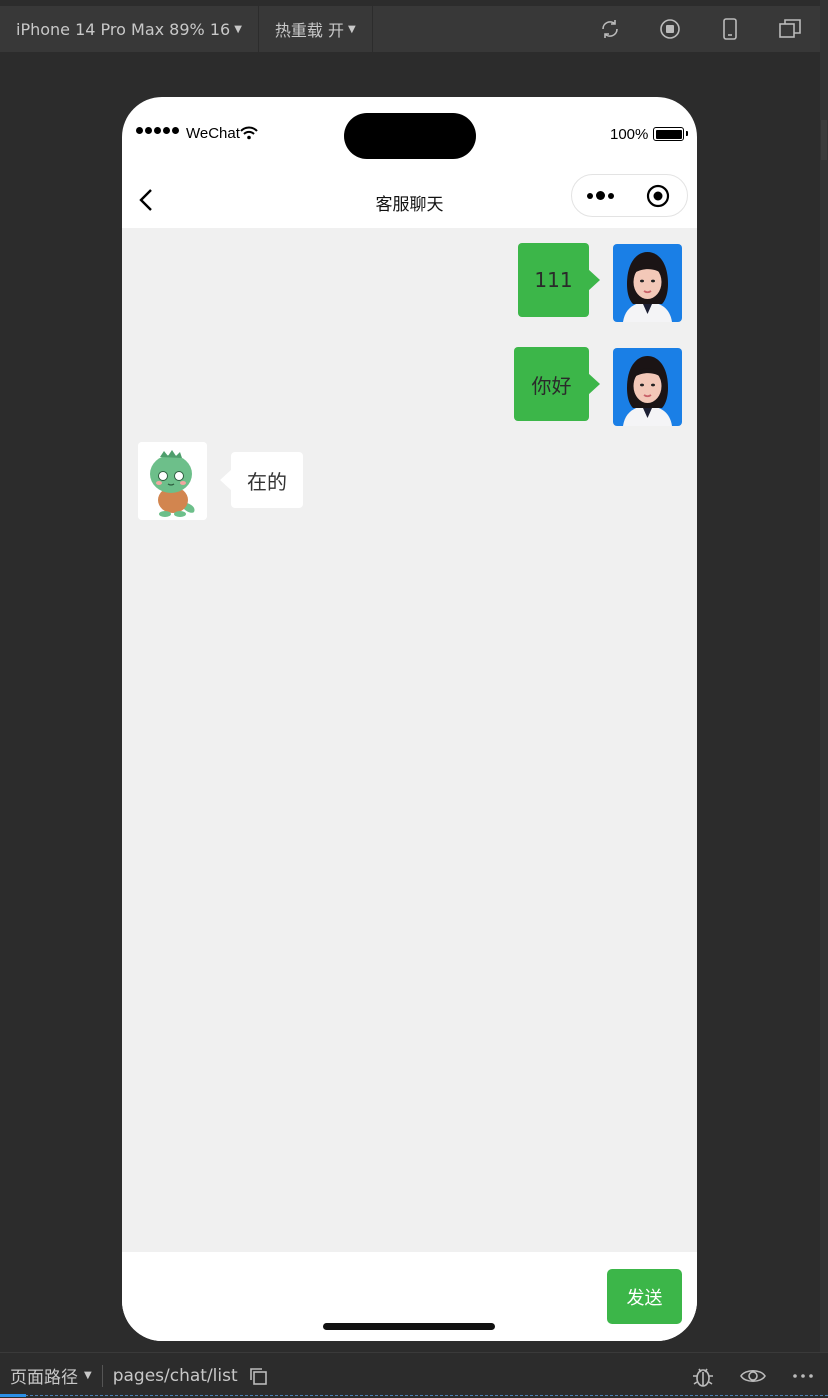 This screenshot has height=1398, width=828. I want to click on message-bubble: 111, so click(559, 280).